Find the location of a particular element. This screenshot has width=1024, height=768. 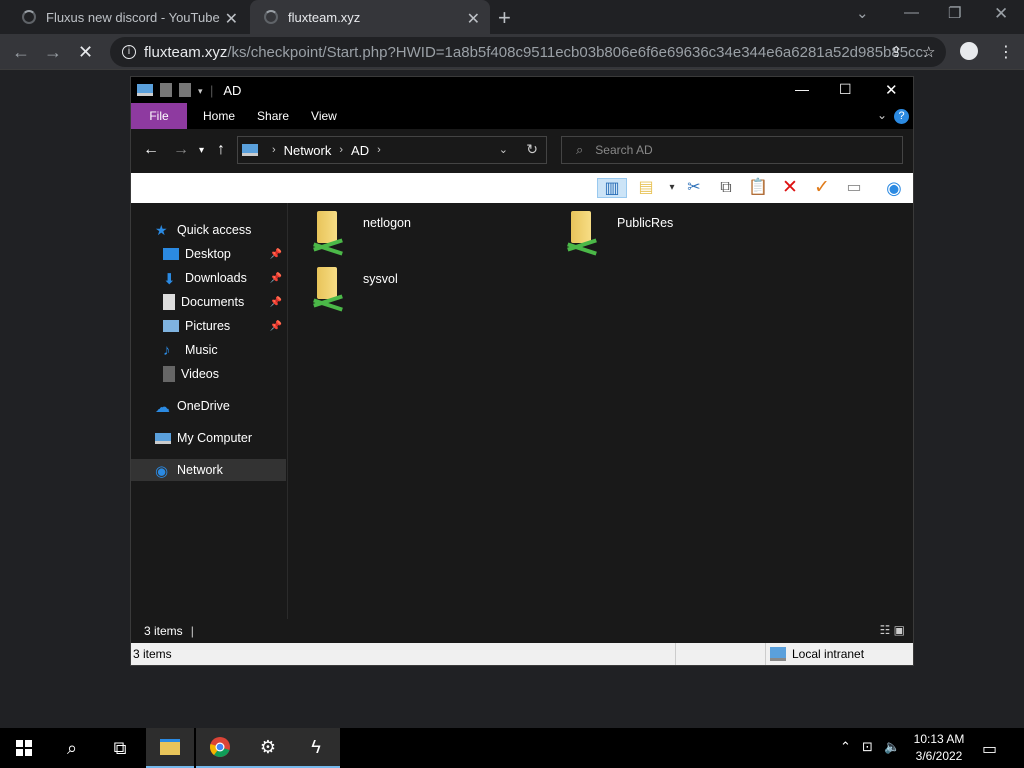

explorer-minimize-button: — is located at coordinates (802, 89).